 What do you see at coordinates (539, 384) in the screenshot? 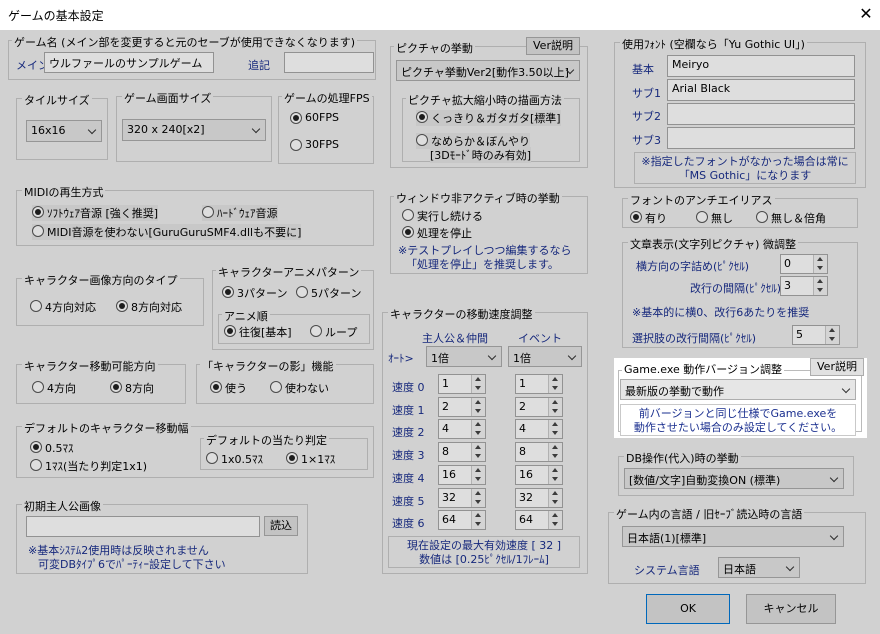
I see `speed-event-spinner: 1` at bounding box center [539, 384].